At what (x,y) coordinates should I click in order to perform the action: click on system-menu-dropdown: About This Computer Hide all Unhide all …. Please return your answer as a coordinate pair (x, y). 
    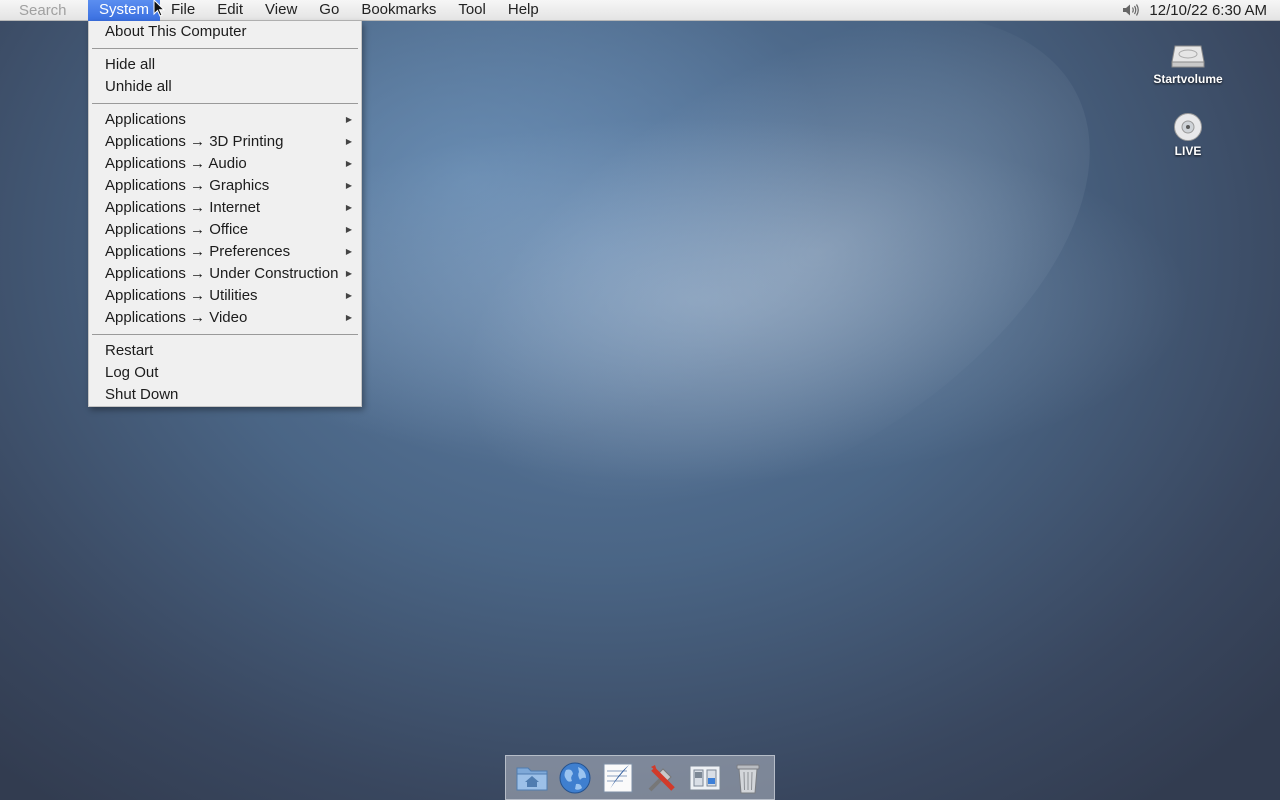
    Looking at the image, I should click on (225, 214).